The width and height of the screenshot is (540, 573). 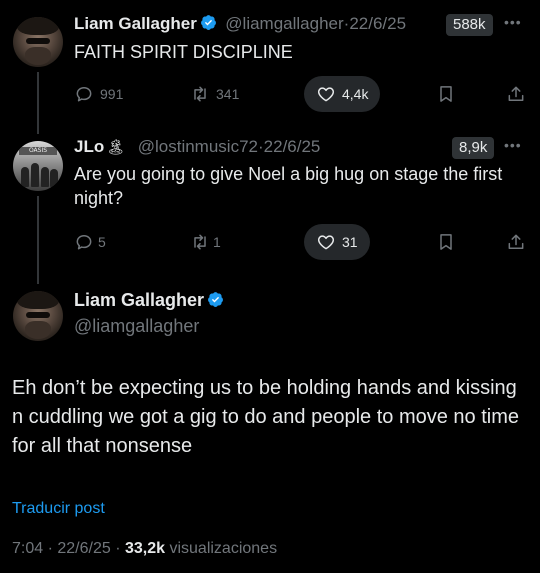 What do you see at coordinates (214, 94) in the screenshot?
I see `retweet-button: 341` at bounding box center [214, 94].